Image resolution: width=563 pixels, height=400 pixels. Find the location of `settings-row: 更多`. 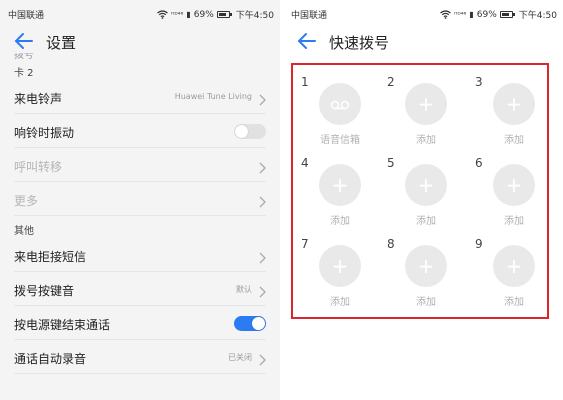

settings-row: 更多 is located at coordinates (140, 199).